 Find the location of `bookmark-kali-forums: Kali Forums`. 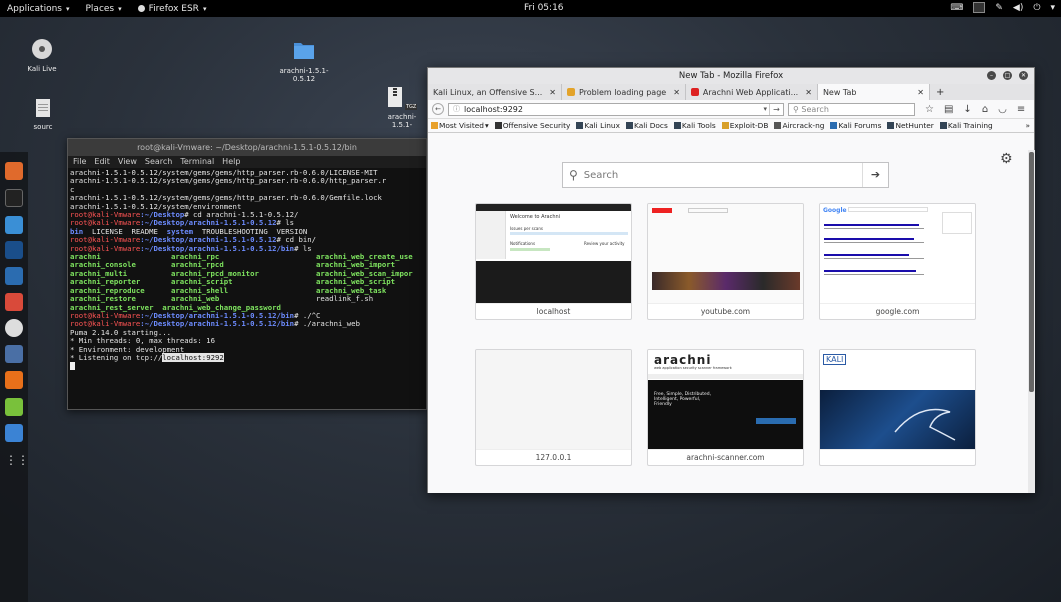

bookmark-kali-forums: Kali Forums is located at coordinates (855, 125).